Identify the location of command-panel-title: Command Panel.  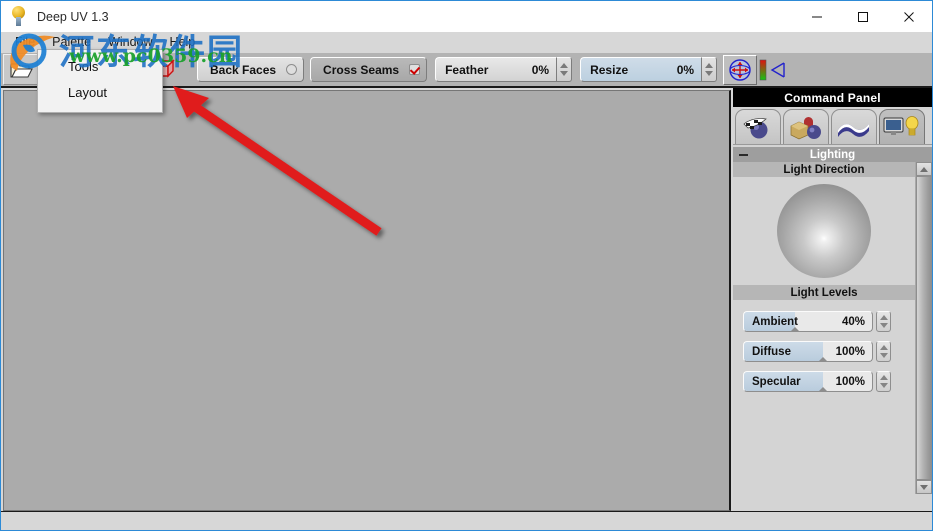
(832, 97).